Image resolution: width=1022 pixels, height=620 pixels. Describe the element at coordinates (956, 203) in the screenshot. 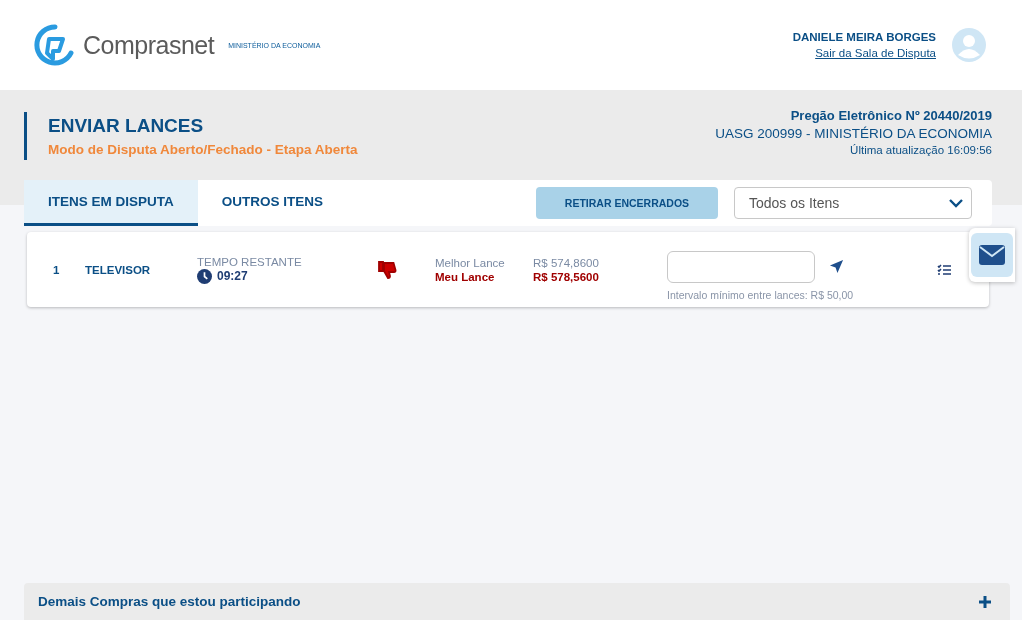

I see `chevron-down-icon` at that location.